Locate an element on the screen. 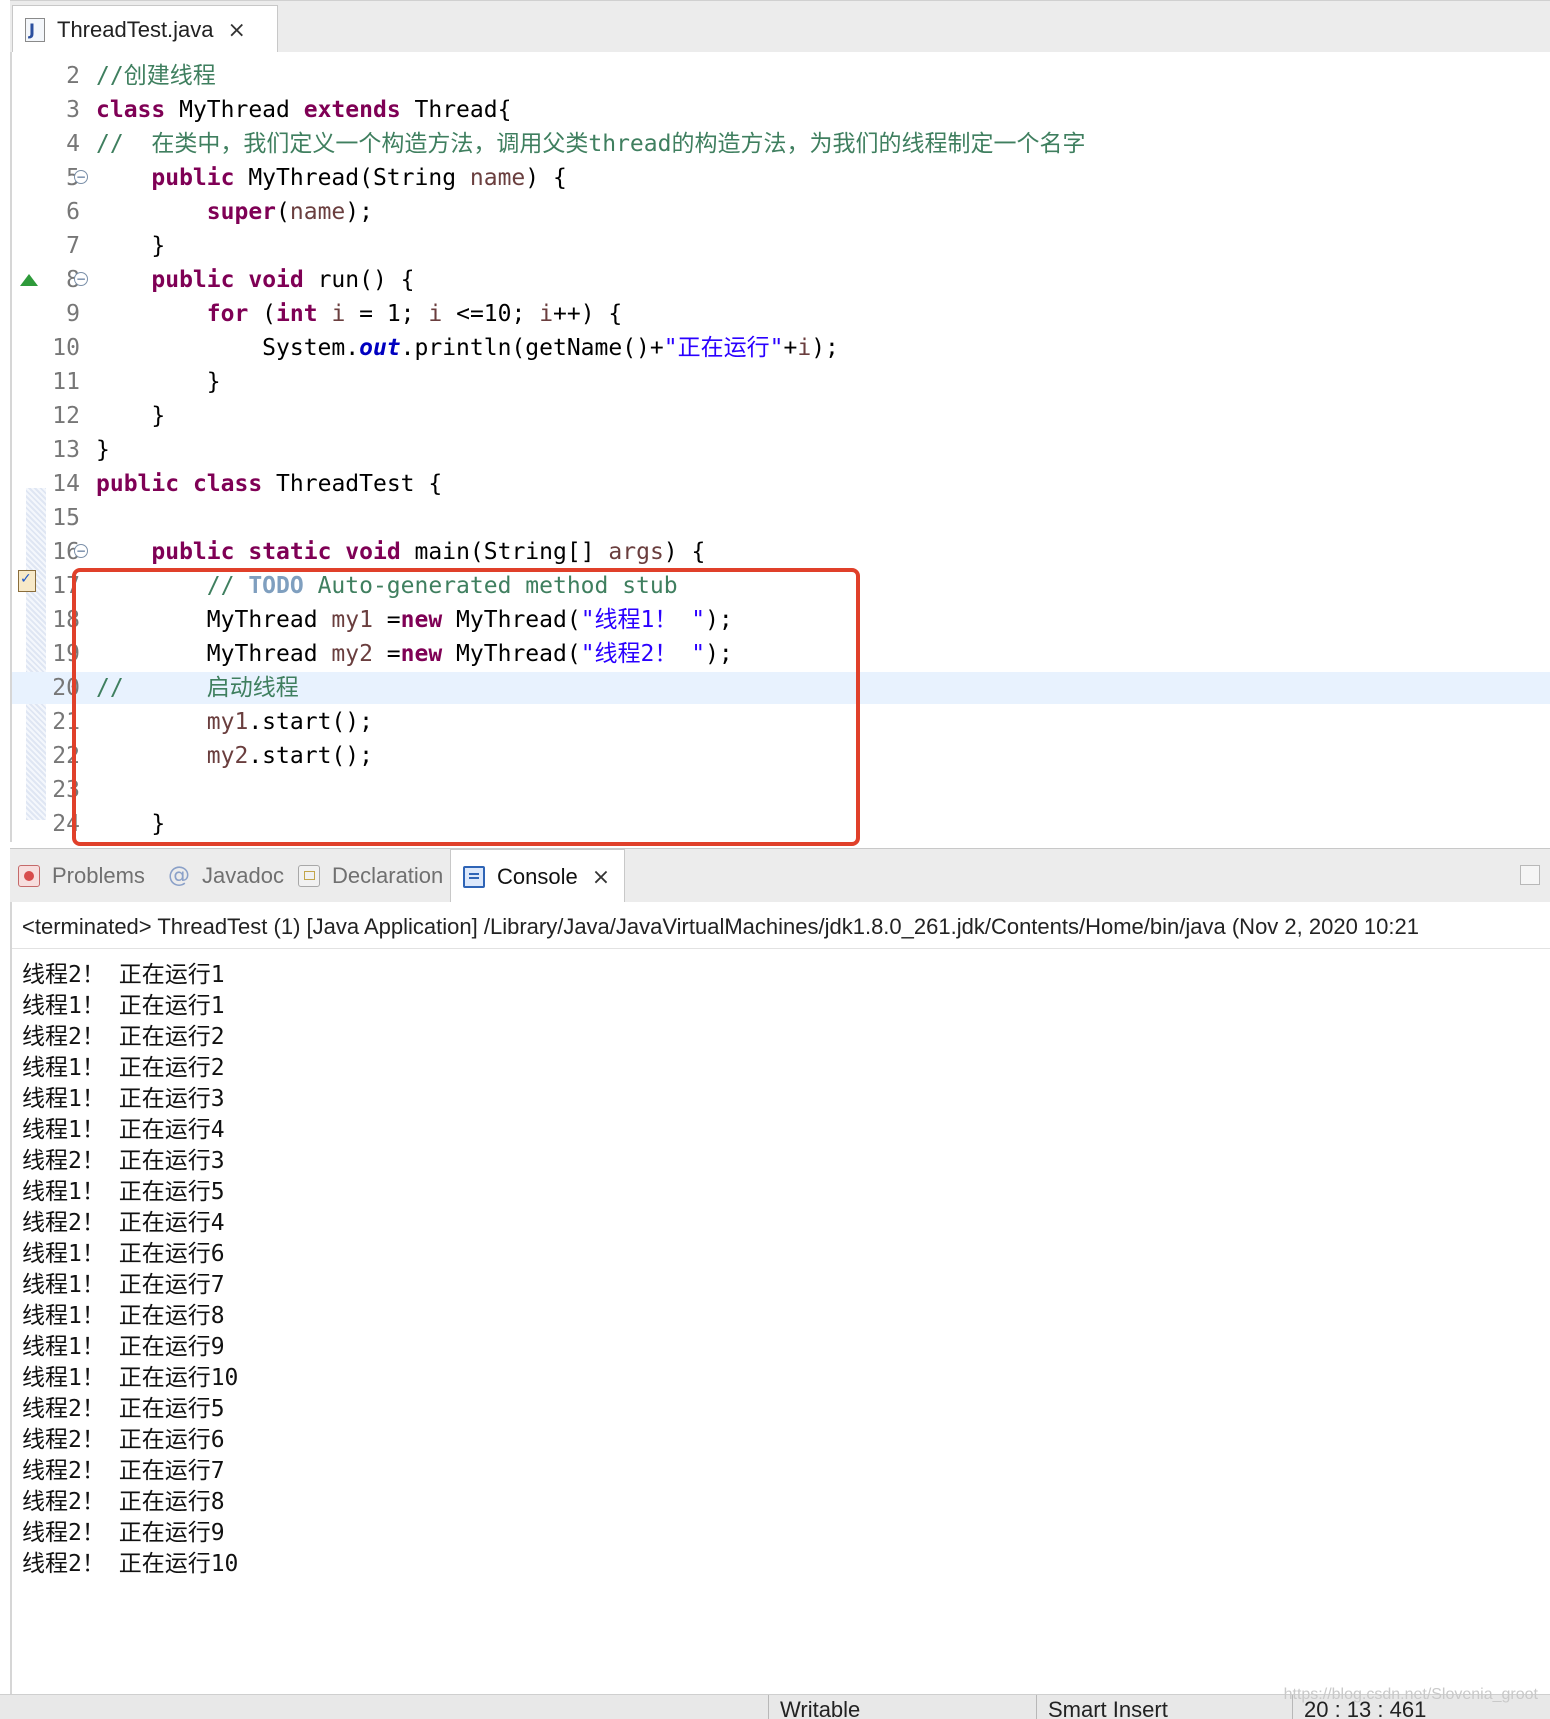 The width and height of the screenshot is (1550, 1719). minimize-view-icon is located at coordinates (1530, 875).